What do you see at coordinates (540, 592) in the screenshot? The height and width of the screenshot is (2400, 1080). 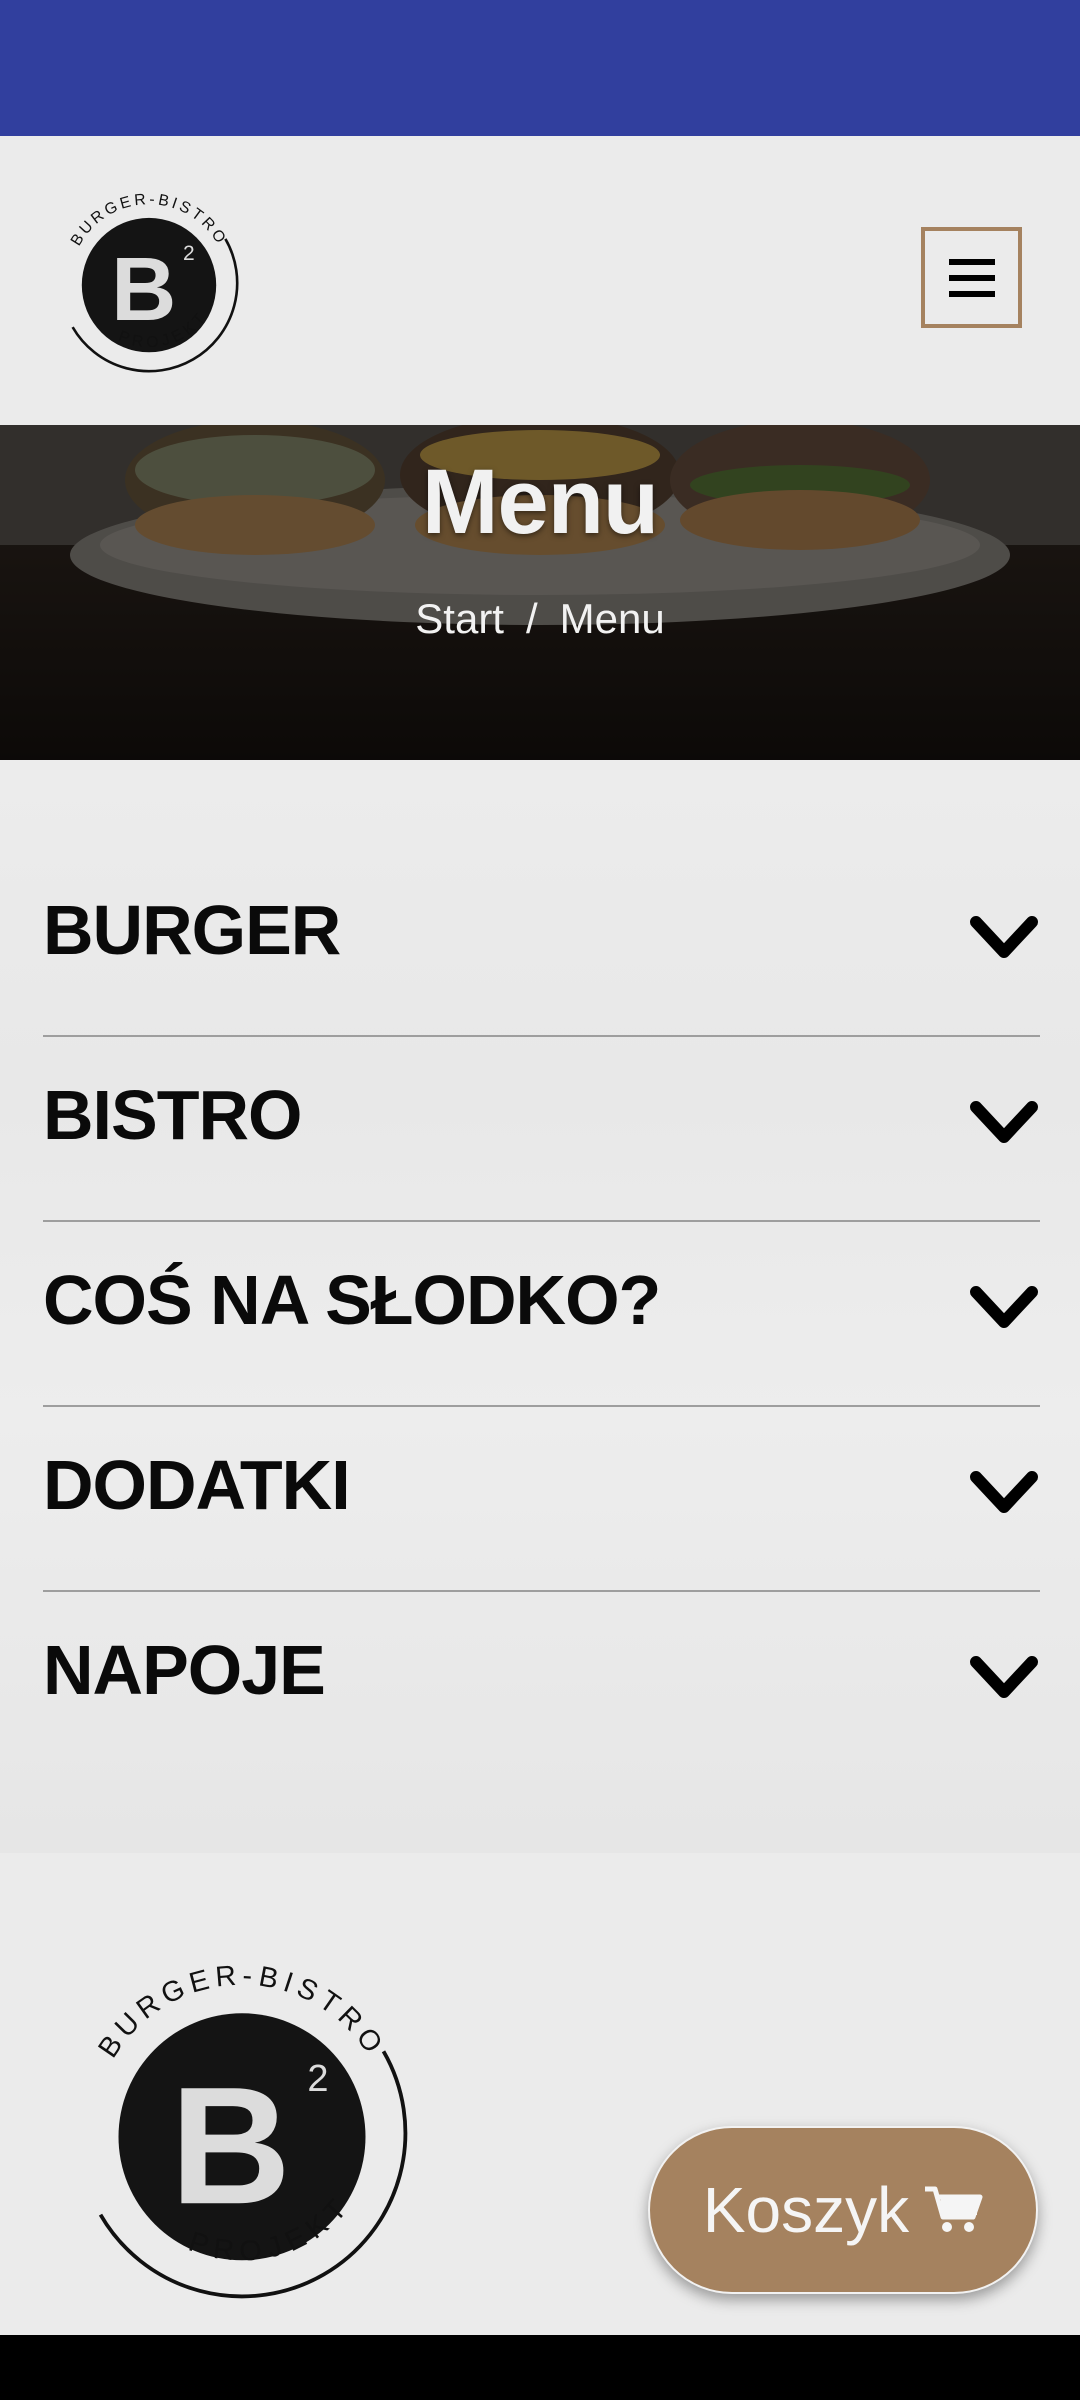 I see `hero-banner: Menu Start / Menu` at bounding box center [540, 592].